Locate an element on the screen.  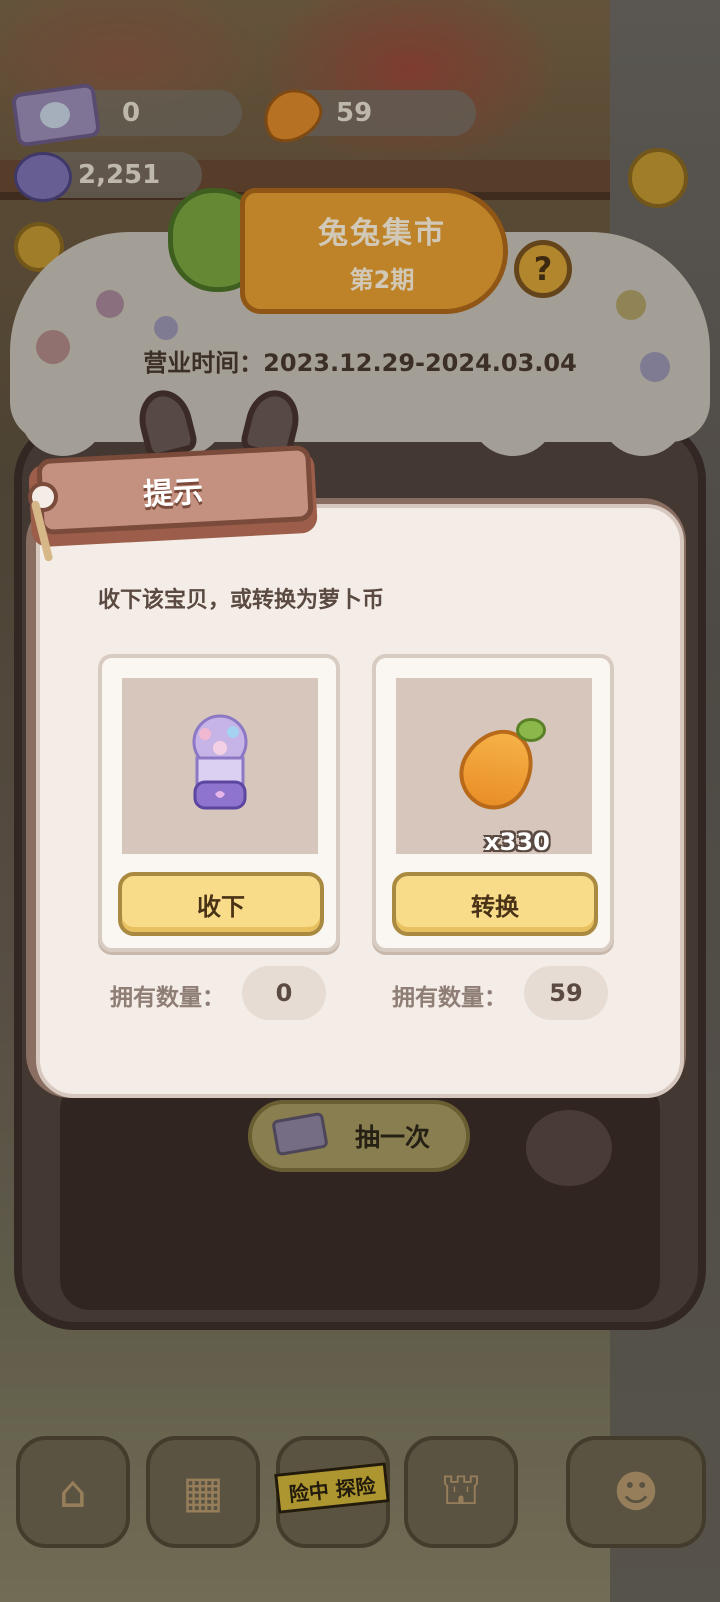
gacha-machine-icon is located at coordinates (220, 762).